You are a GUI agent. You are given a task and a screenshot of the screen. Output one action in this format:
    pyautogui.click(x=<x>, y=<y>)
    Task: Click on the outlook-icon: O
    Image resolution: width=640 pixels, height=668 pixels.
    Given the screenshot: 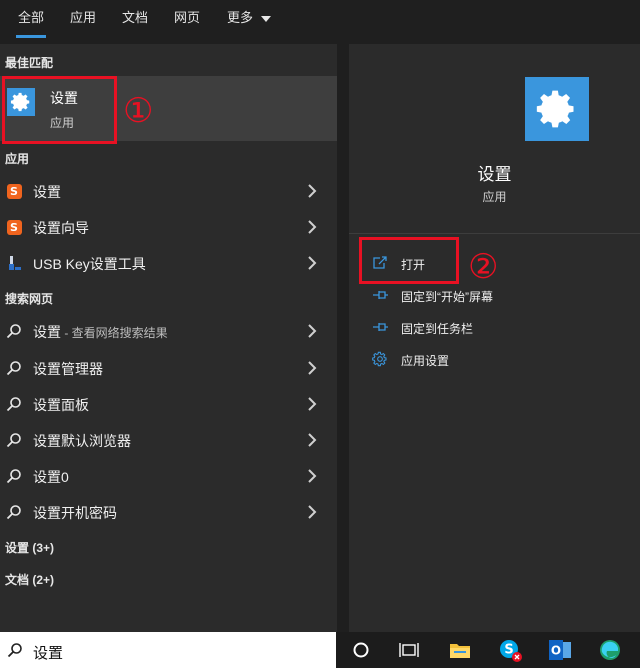 What is the action you would take?
    pyautogui.click(x=560, y=650)
    